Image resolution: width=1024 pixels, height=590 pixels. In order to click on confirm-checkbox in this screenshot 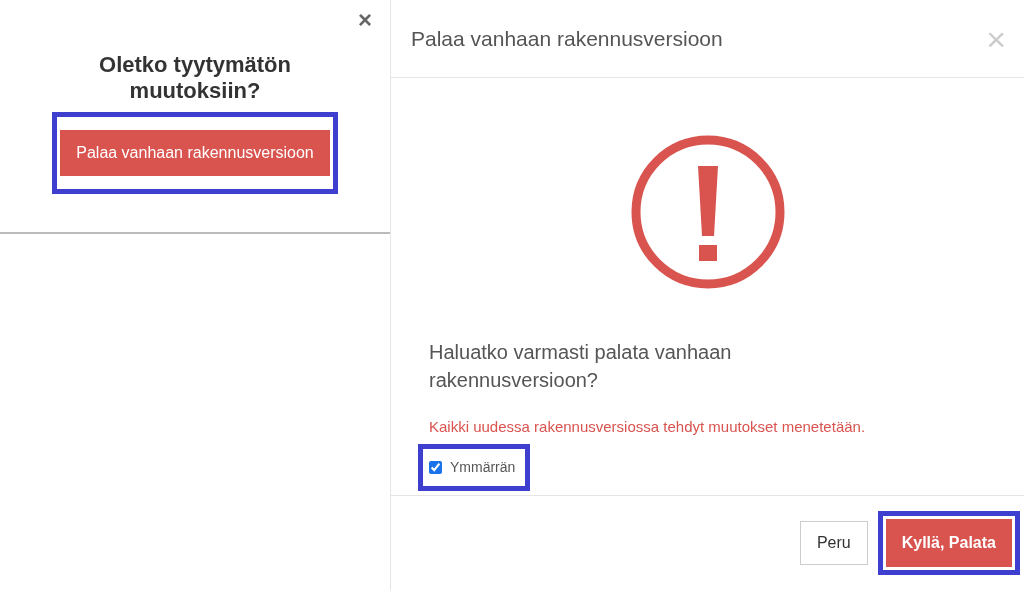, I will do `click(435, 467)`.